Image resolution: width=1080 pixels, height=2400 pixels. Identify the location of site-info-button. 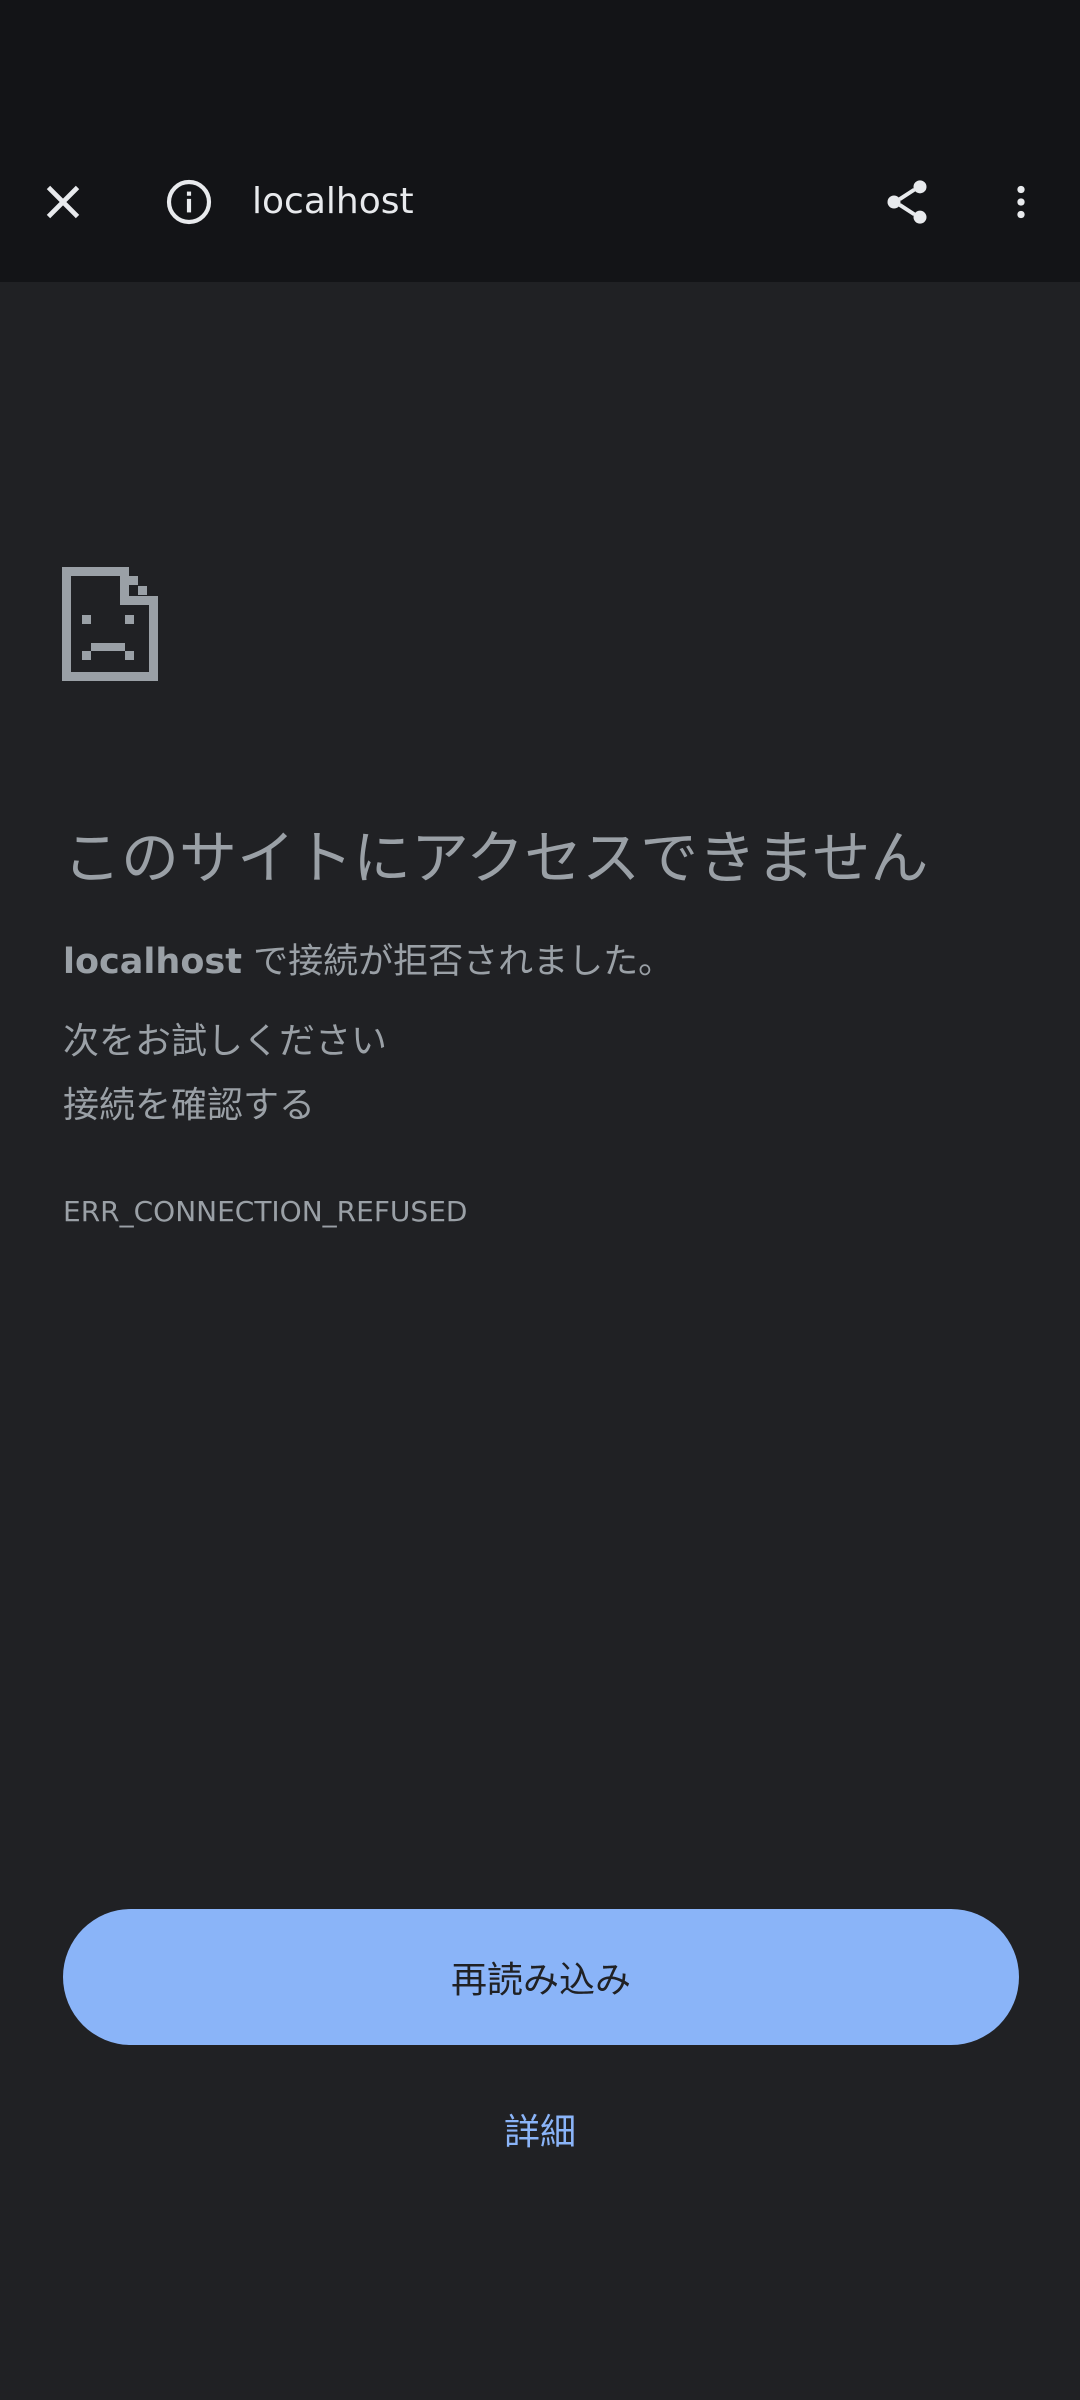
(189, 202).